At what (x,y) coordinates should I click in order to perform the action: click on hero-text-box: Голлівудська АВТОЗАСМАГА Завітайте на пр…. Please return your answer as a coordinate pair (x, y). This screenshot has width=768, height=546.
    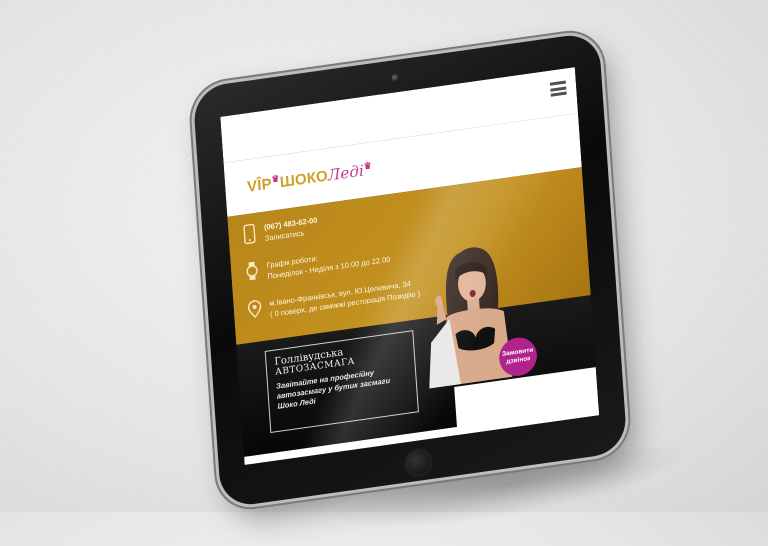
    Looking at the image, I should click on (341, 382).